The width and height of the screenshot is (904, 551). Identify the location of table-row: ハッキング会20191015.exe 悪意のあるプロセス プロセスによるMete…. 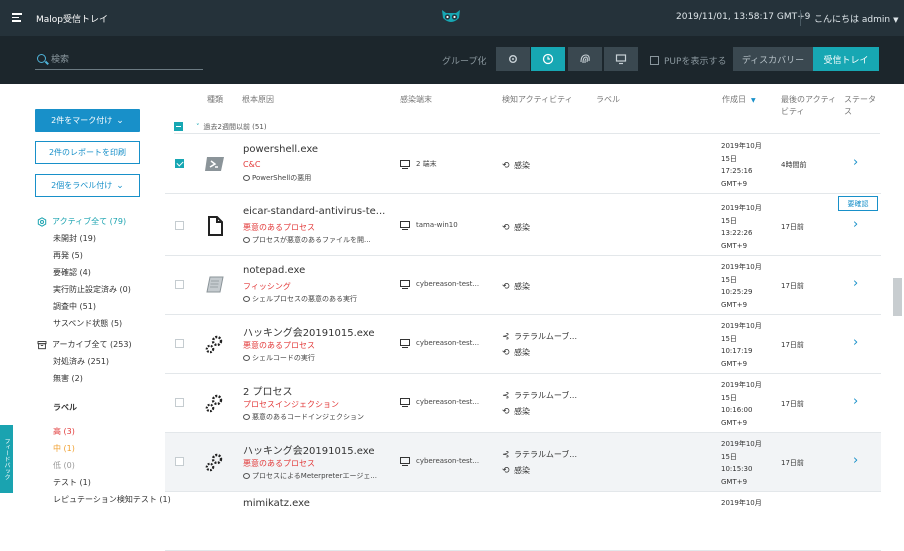
(523, 462).